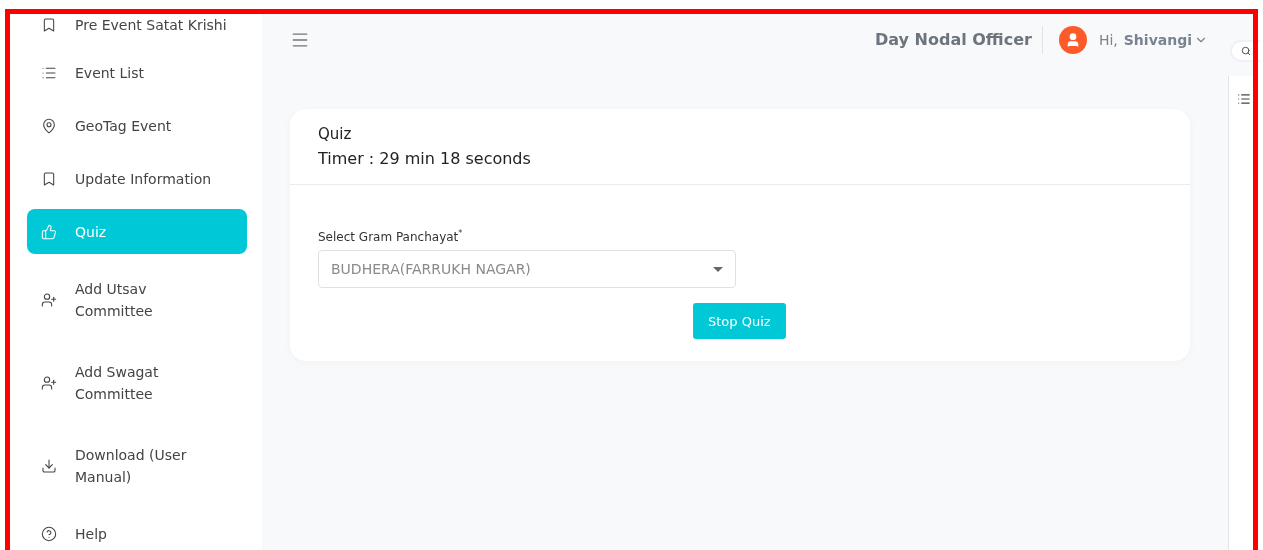 Image resolution: width=1263 pixels, height=550 pixels. I want to click on sidebar-item: Pre Event Satat Krishi, so click(137, 30).